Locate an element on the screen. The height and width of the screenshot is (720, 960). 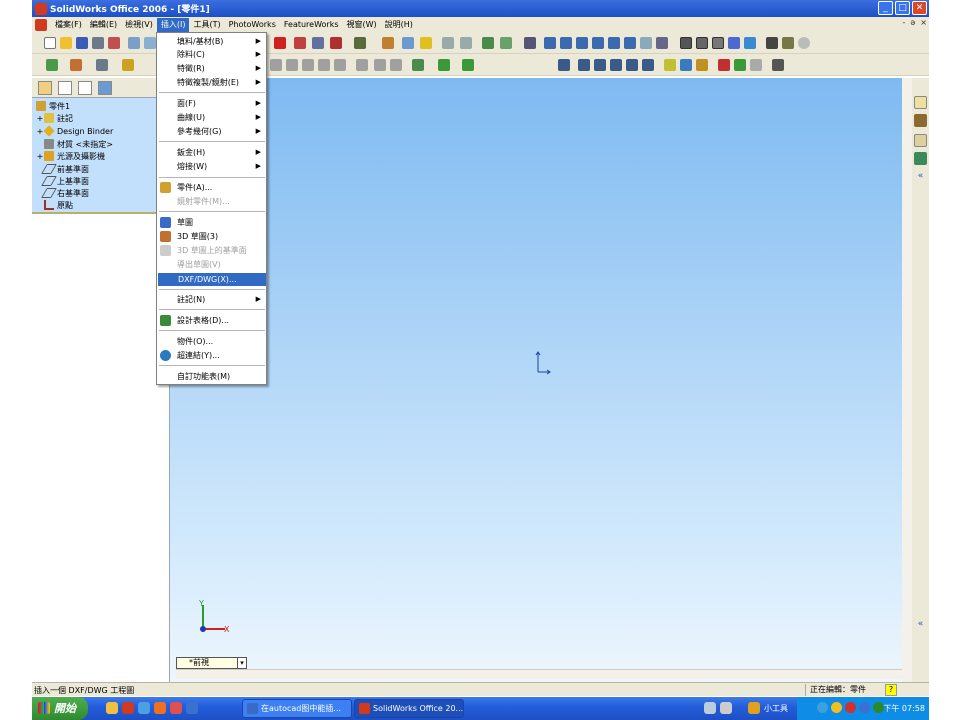
instant3d-icon is located at coordinates (488, 43).